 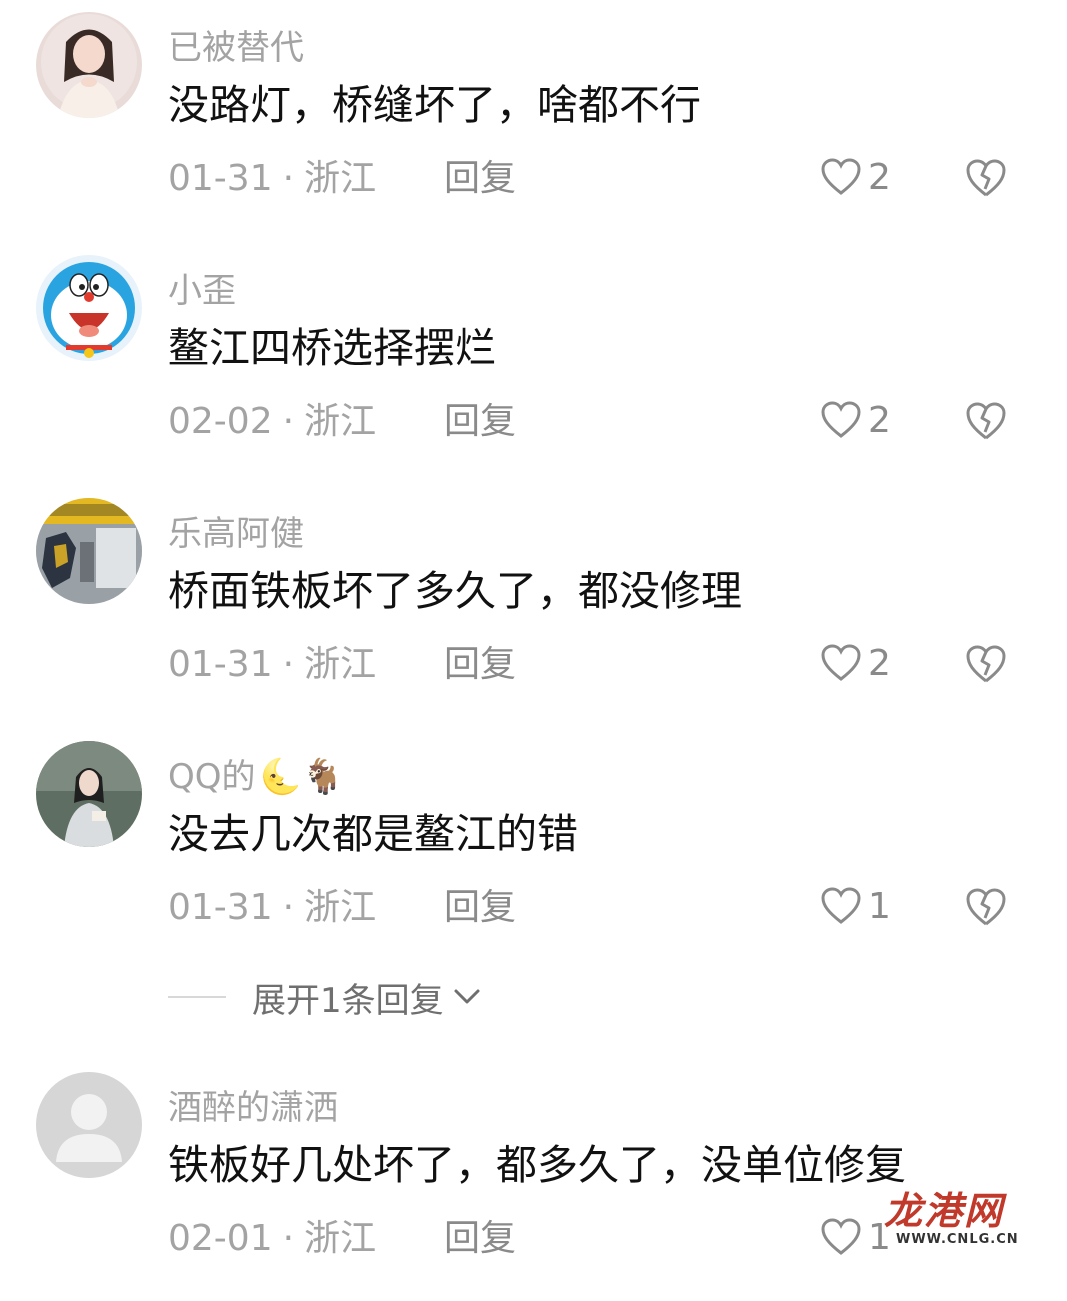 I want to click on expand-replies-label: 展开1条回复, so click(x=348, y=1000).